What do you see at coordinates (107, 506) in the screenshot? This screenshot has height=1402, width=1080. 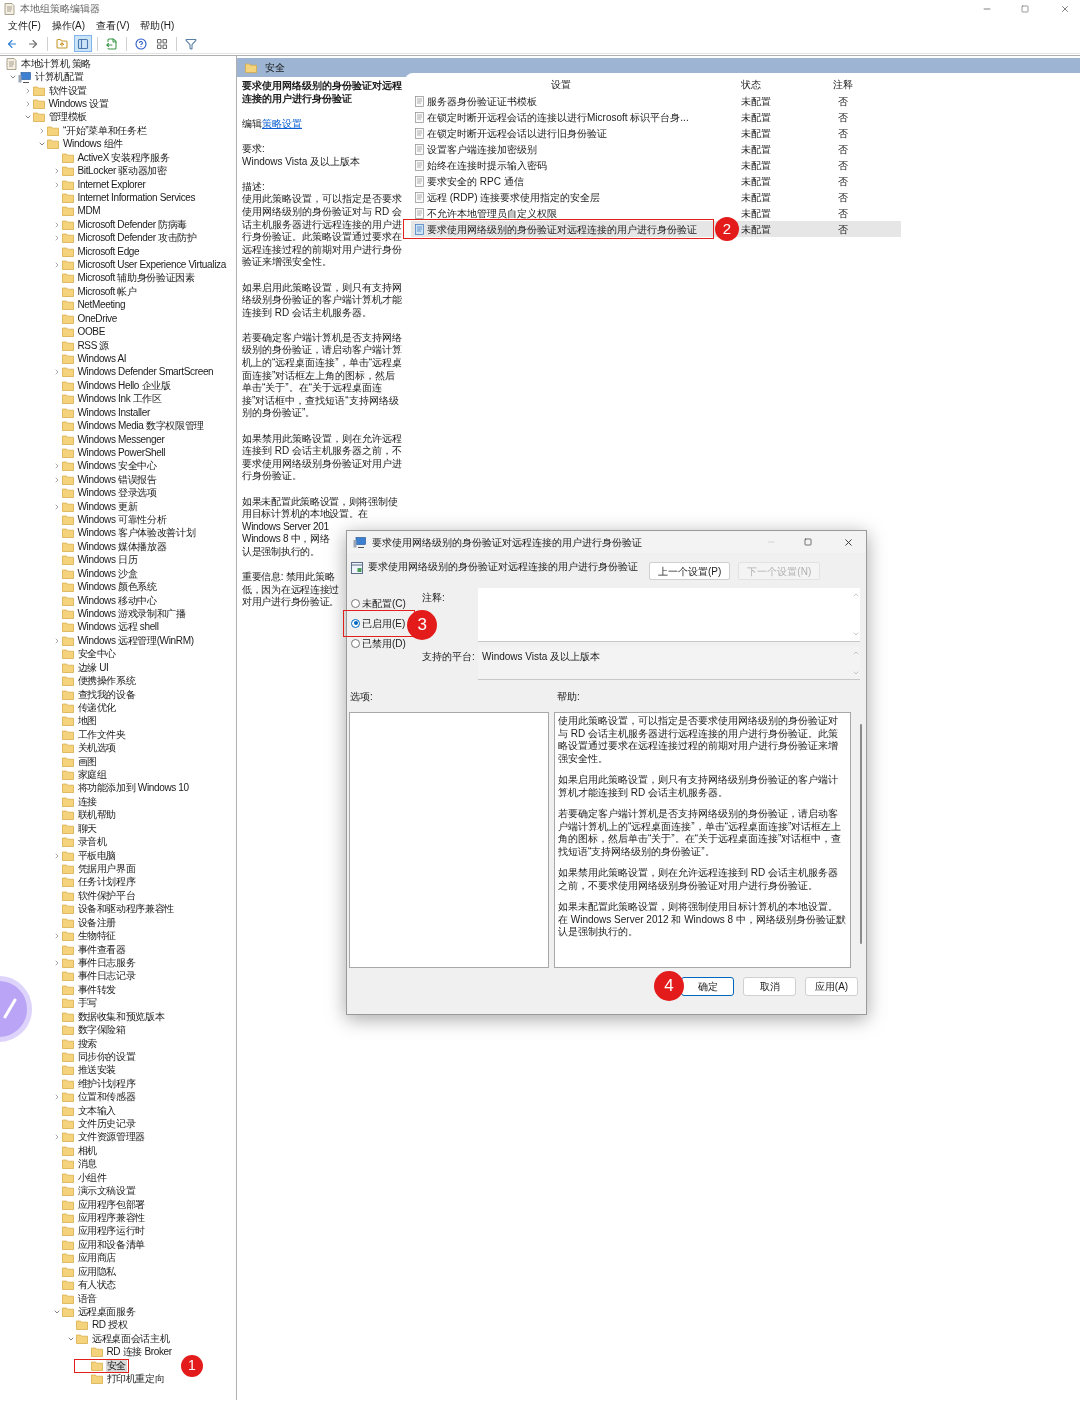 I see `tree-item: Windows 更新` at bounding box center [107, 506].